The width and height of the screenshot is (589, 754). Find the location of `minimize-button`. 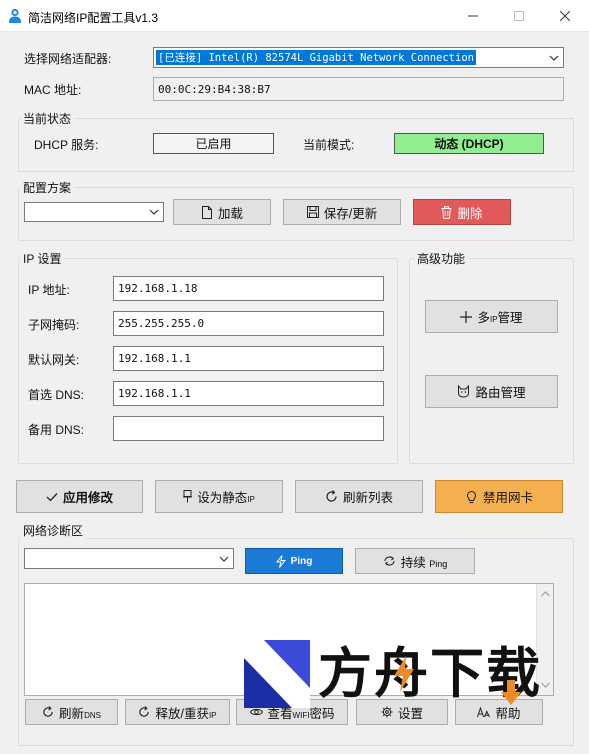

minimize-button is located at coordinates (473, 16).